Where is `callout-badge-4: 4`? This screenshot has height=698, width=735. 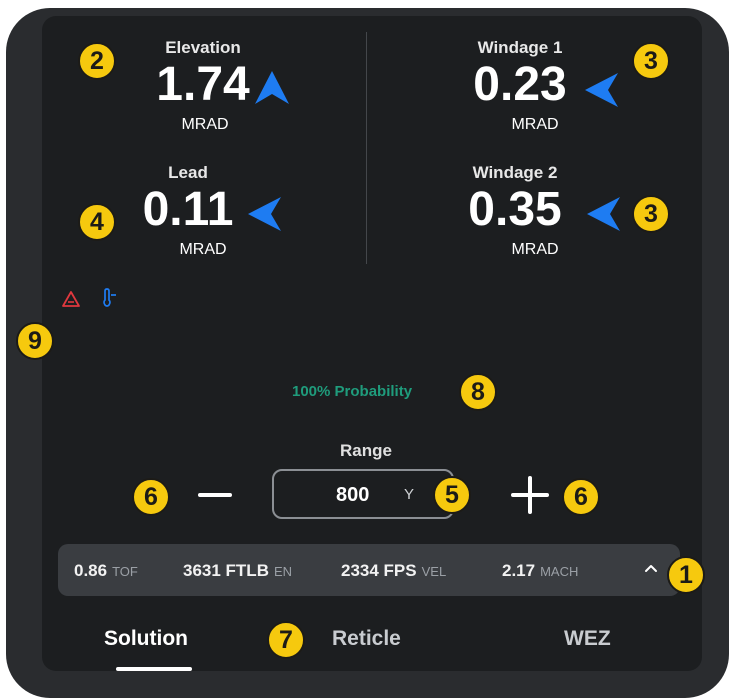
callout-badge-4: 4 is located at coordinates (97, 222).